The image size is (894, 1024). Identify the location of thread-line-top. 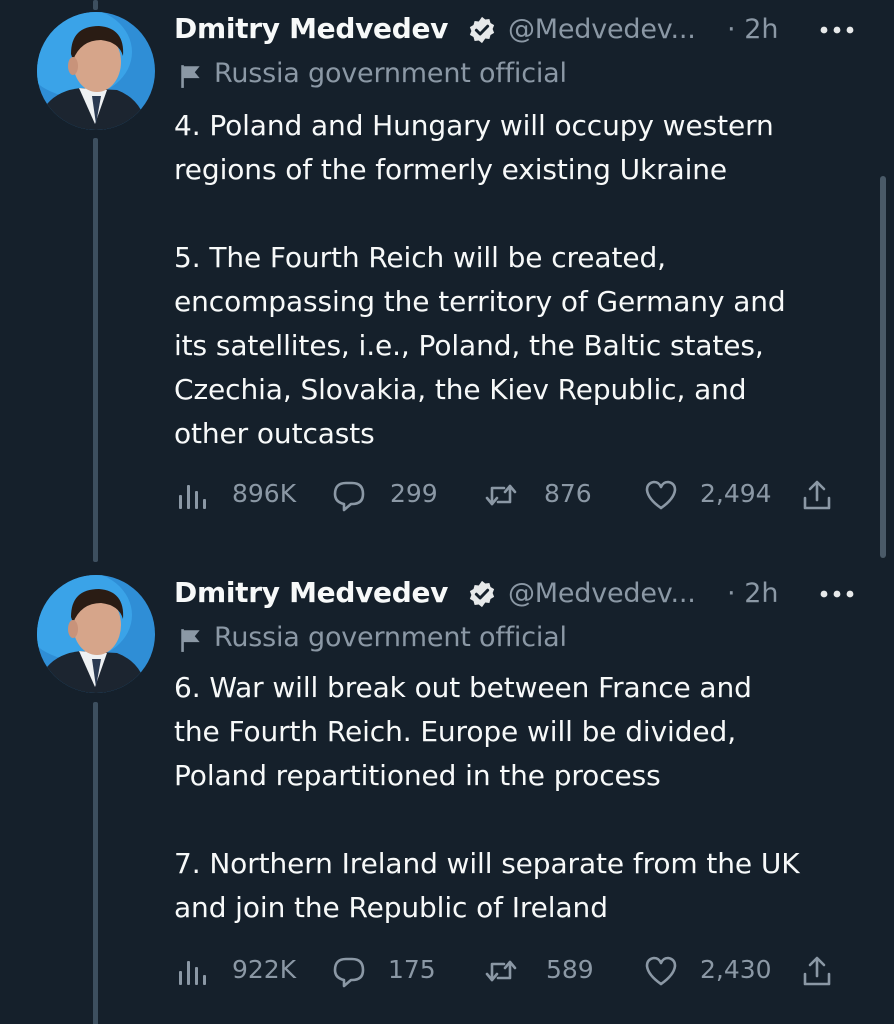
(95, 5).